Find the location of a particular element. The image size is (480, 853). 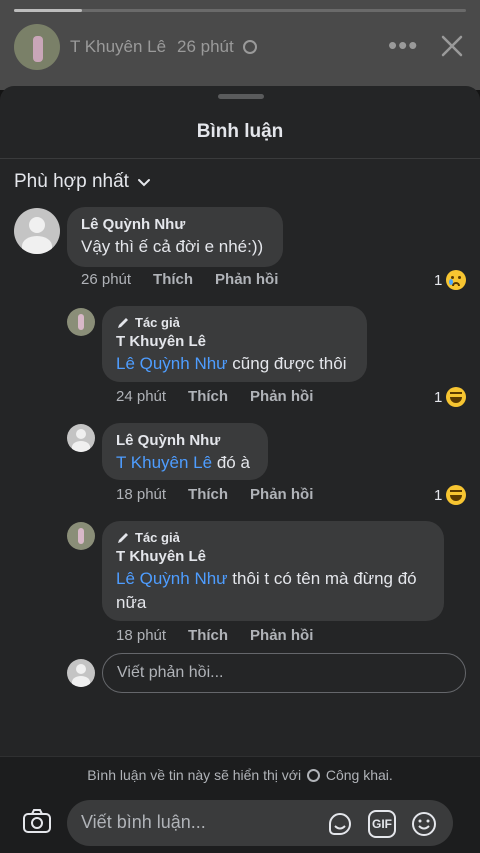

notice-text: Bình luận về tin này sẽ hiển thị với is located at coordinates (194, 775).